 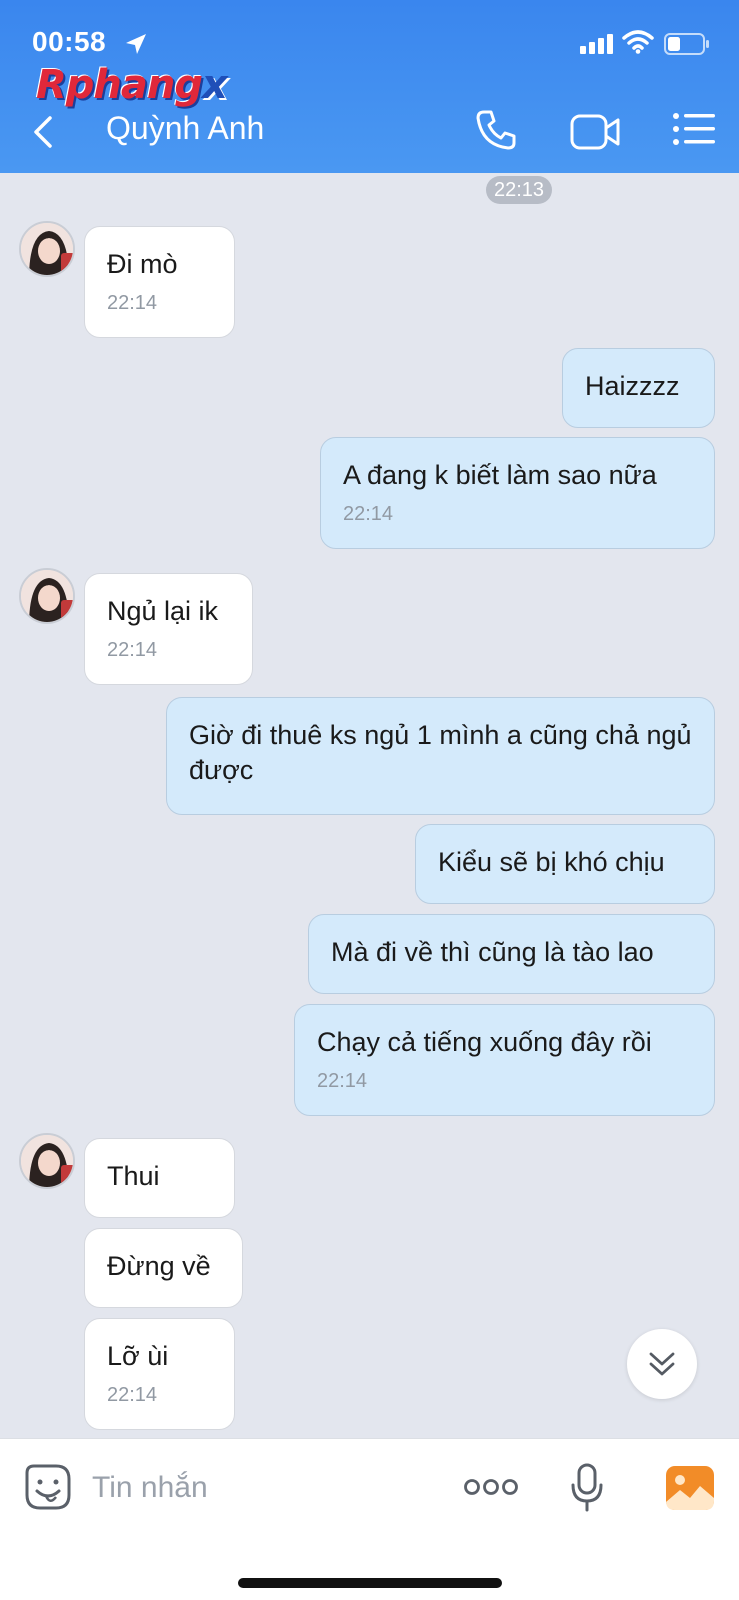 I want to click on time-divider: 22:13, so click(x=519, y=190).